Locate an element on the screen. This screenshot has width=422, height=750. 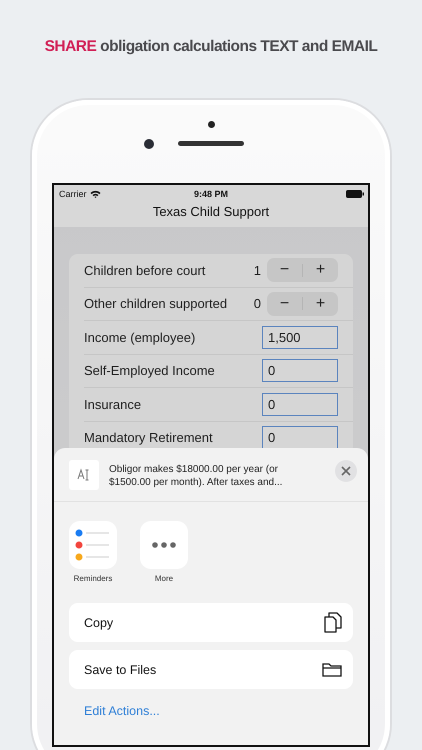
app-label: Reminders is located at coordinates (93, 578).